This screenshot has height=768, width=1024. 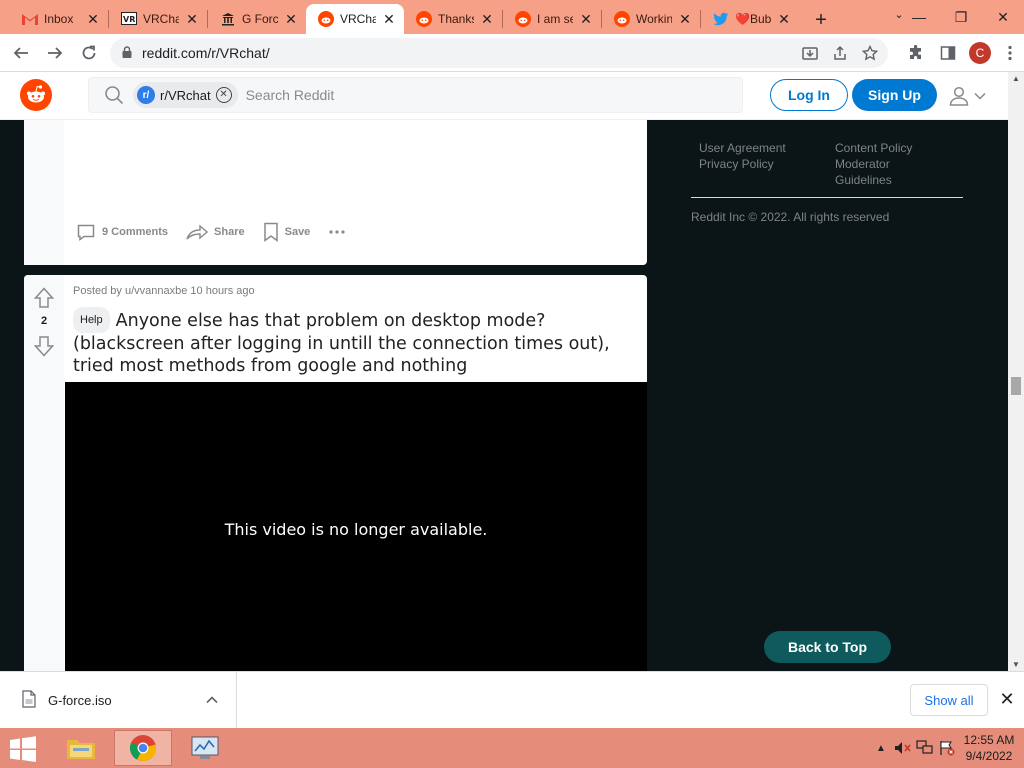 What do you see at coordinates (1010, 53) in the screenshot?
I see `chrome-menu-icon` at bounding box center [1010, 53].